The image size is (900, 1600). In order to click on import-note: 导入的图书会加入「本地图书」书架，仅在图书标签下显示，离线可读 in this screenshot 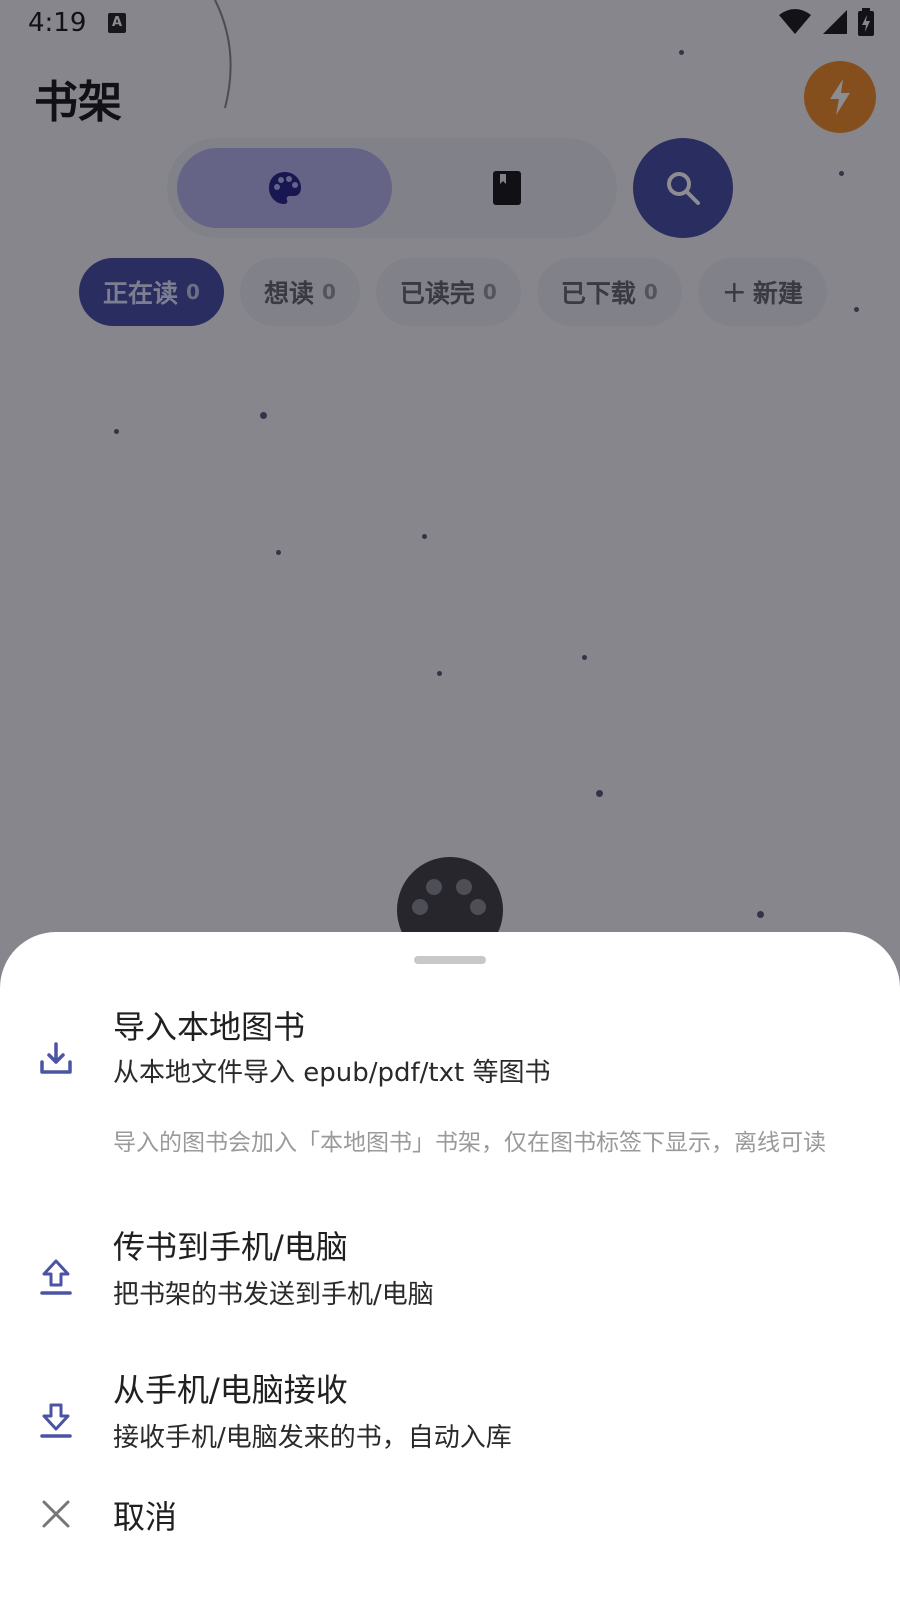, I will do `click(469, 1143)`.